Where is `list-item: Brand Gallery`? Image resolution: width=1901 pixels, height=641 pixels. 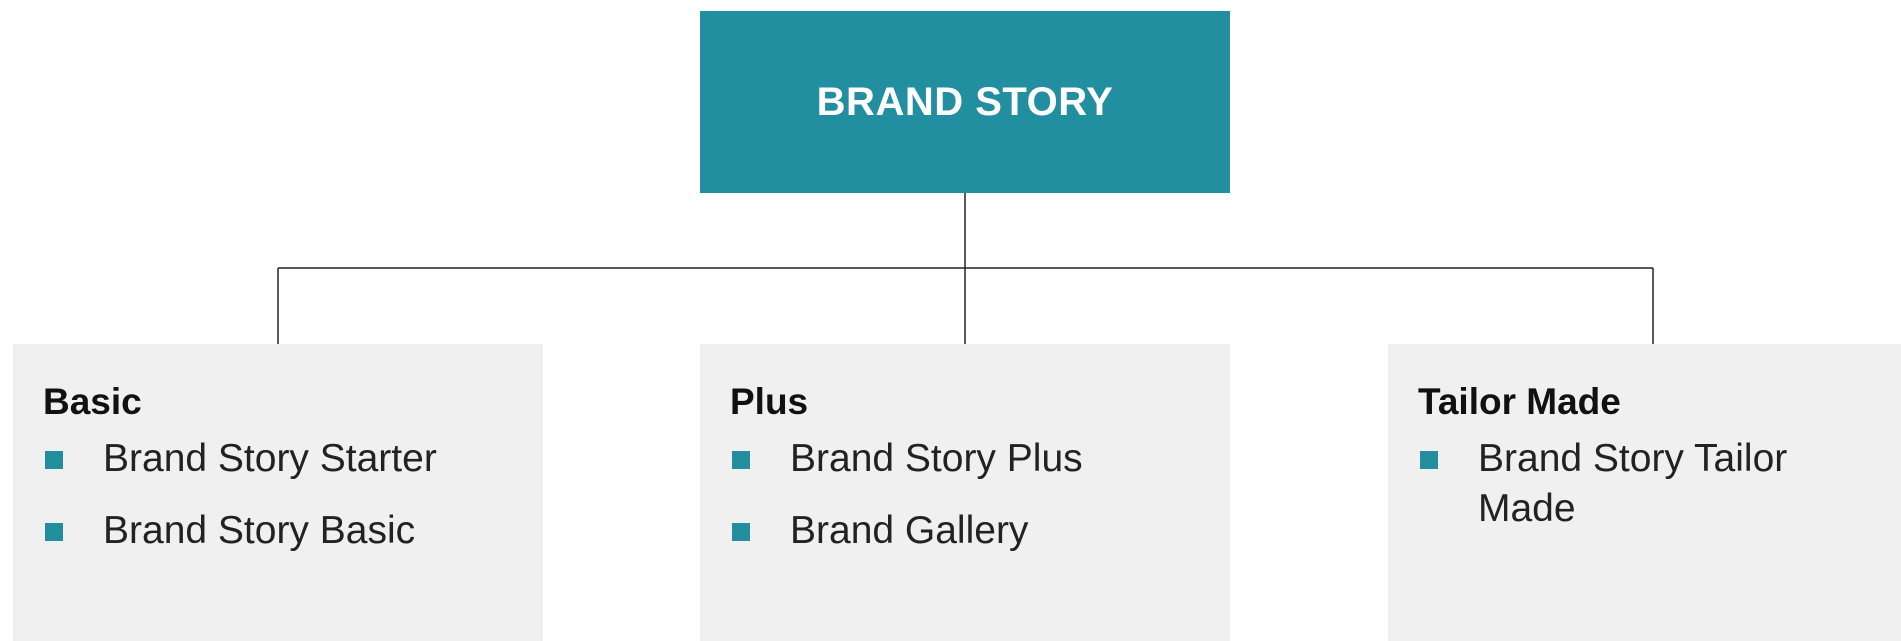
list-item: Brand Gallery is located at coordinates (965, 531).